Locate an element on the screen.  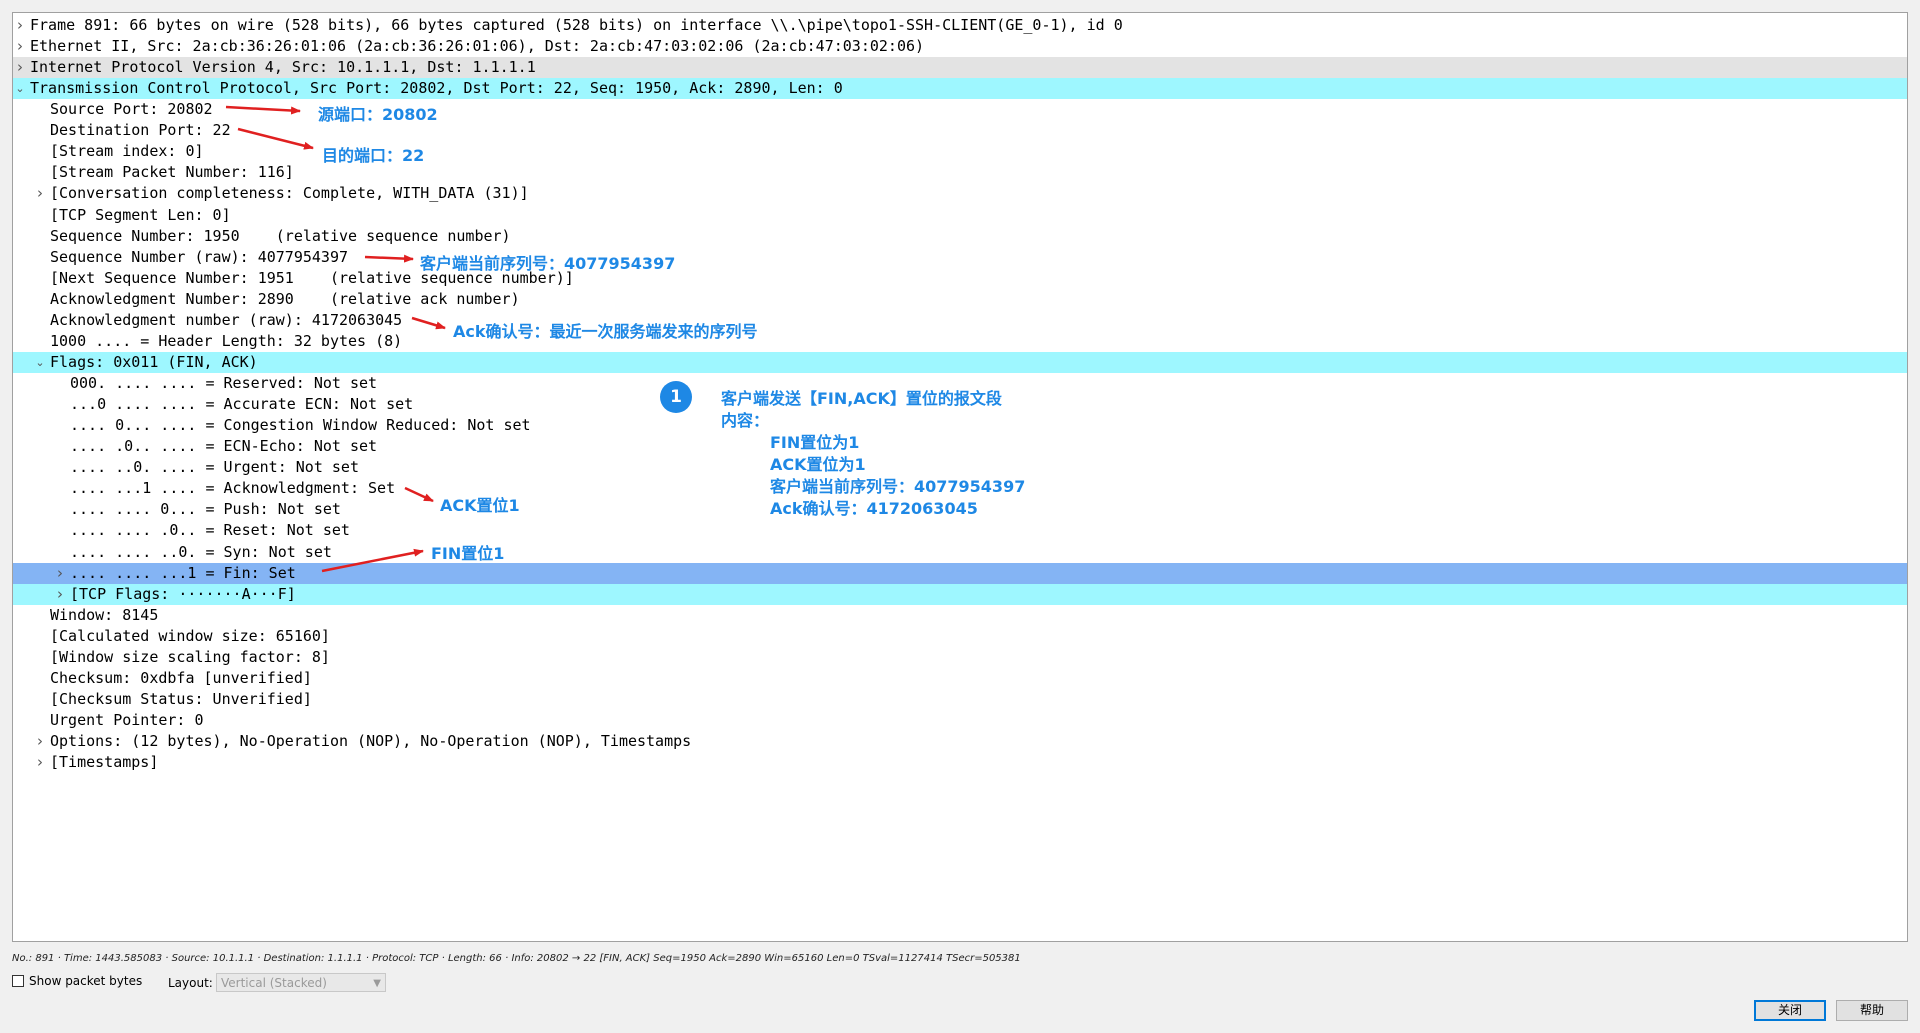
tree-row-label: Flags: 0x011 (FIN, ACK) is located at coordinates (154, 361).